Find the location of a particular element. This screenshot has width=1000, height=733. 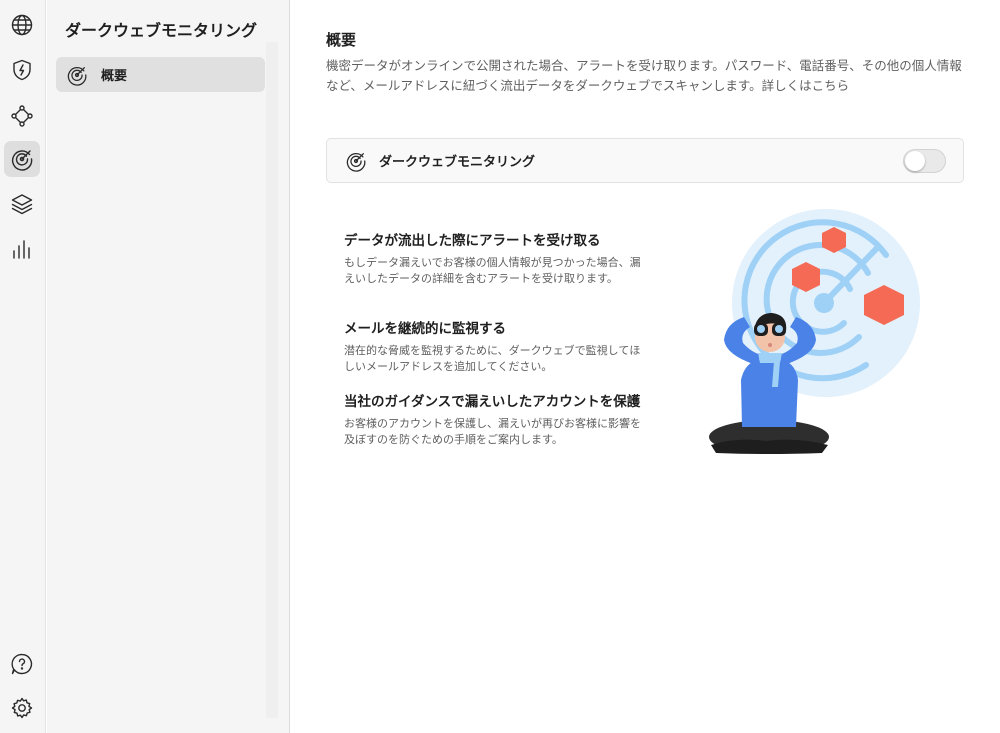

icon-rail is located at coordinates (23, 366).